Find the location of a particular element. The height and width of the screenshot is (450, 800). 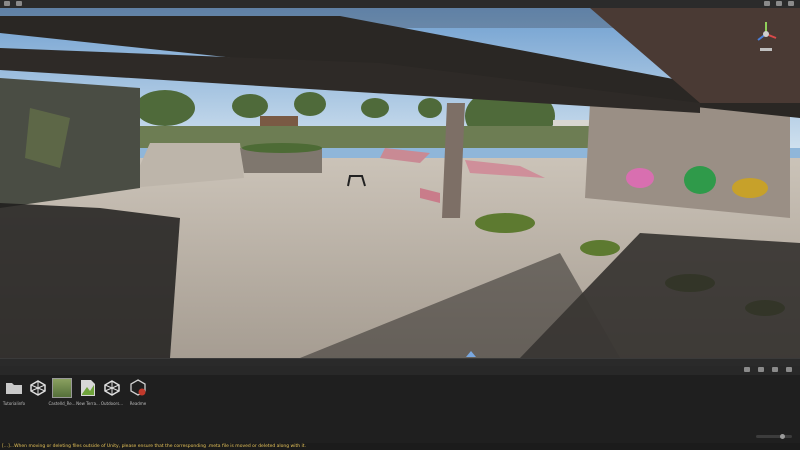

terrain-icon is located at coordinates (62, 388).